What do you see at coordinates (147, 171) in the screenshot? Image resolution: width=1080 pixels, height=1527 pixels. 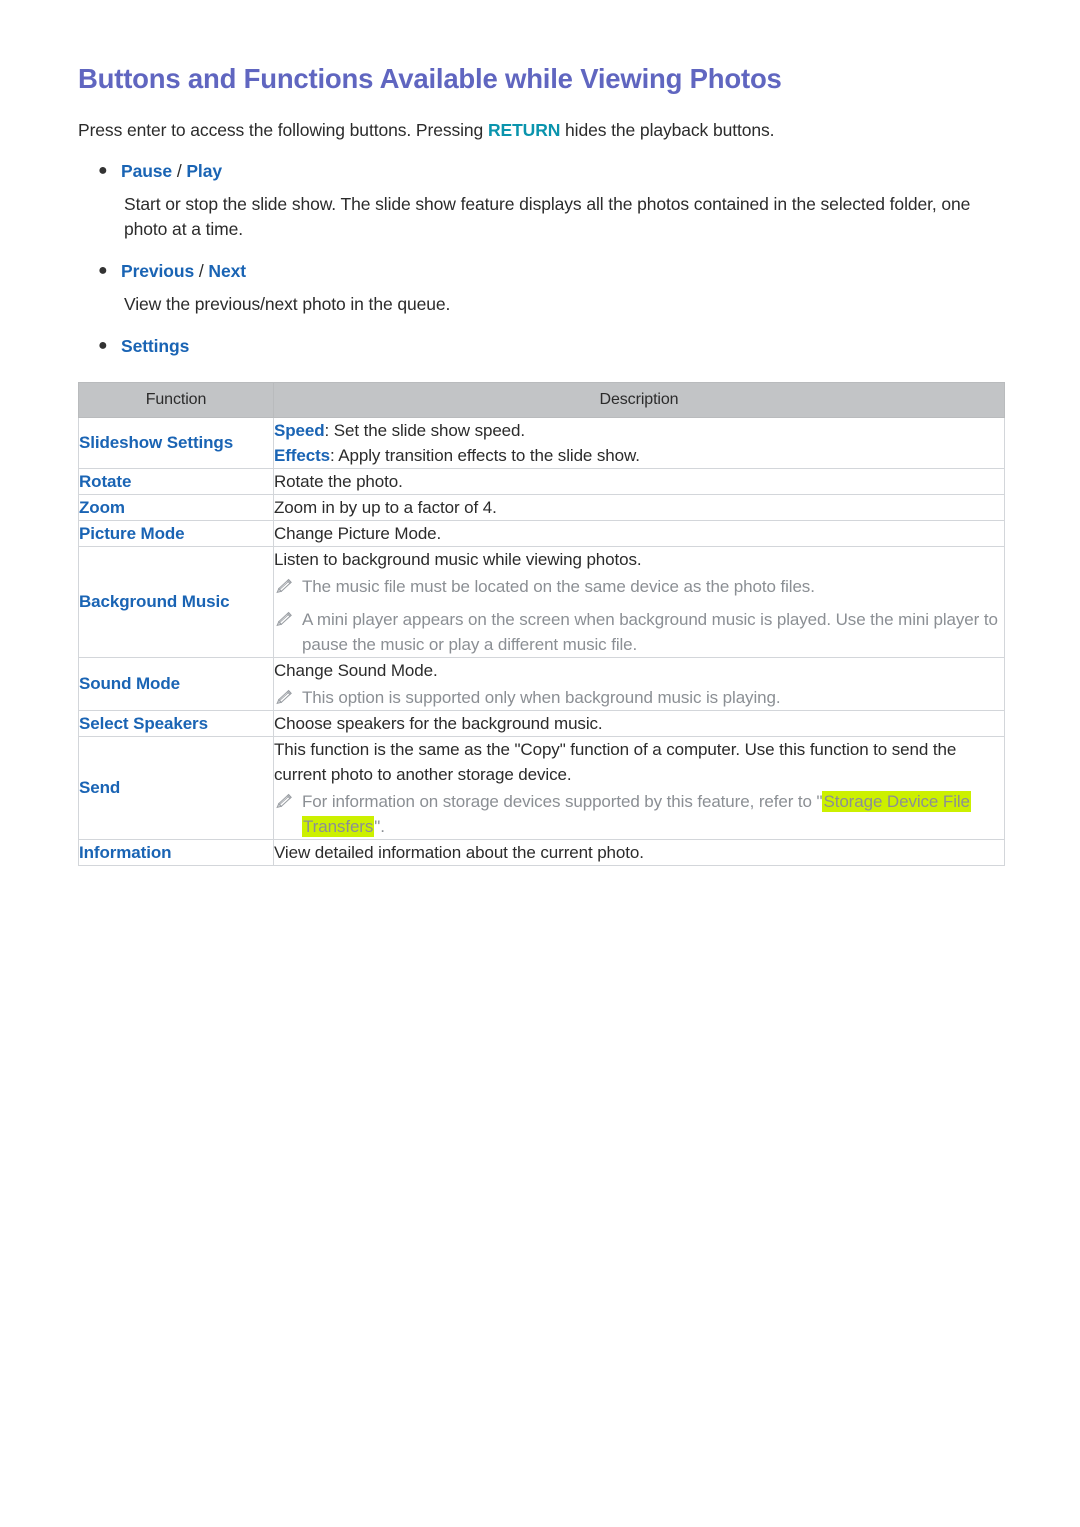 I see `bullet-label-primary: Pause` at bounding box center [147, 171].